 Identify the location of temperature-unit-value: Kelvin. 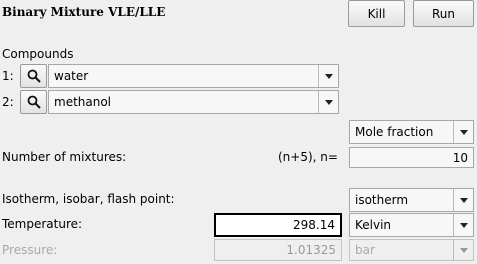
(373, 225).